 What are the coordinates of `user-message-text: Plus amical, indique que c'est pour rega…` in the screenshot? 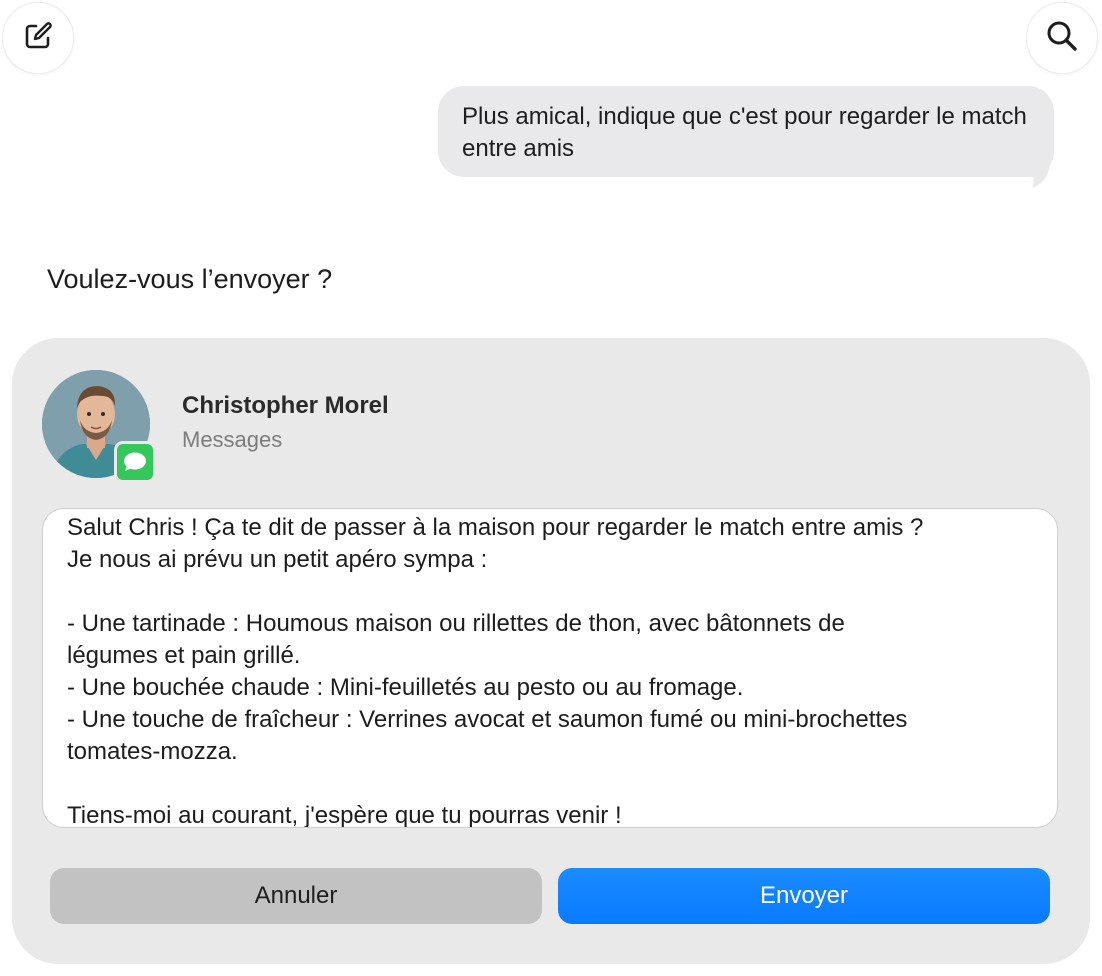 It's located at (746, 131).